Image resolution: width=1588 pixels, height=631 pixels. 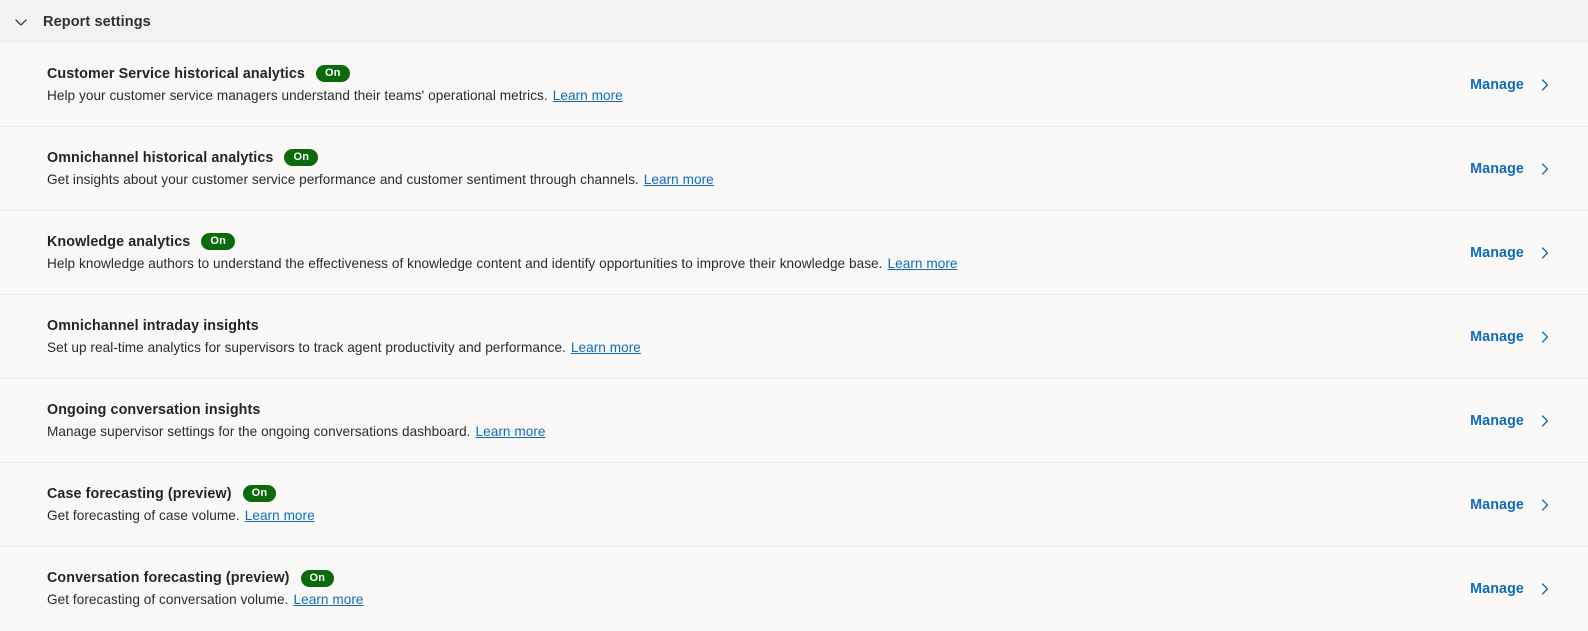 What do you see at coordinates (143, 515) in the screenshot?
I see `row-description: Get forecasting of case volume.` at bounding box center [143, 515].